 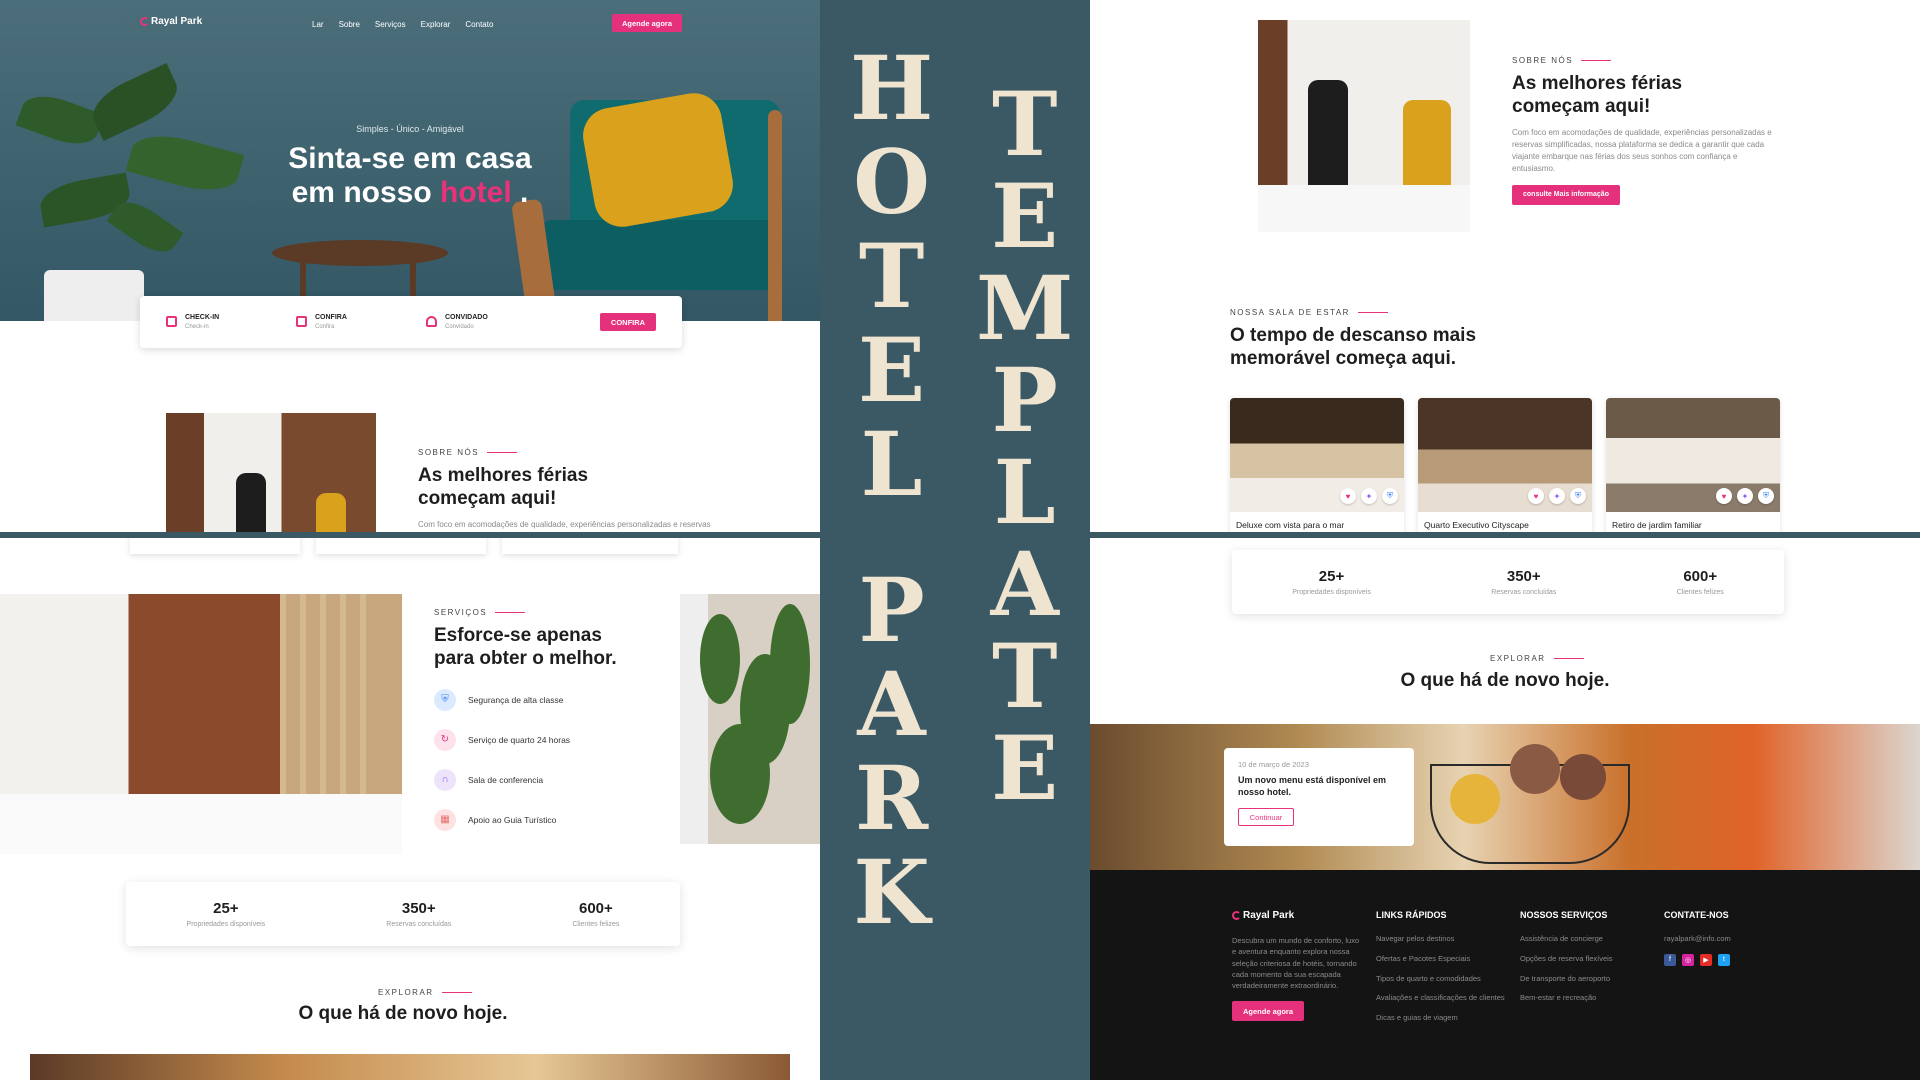 I want to click on footer-logo: Rayal Park, so click(x=1297, y=915).